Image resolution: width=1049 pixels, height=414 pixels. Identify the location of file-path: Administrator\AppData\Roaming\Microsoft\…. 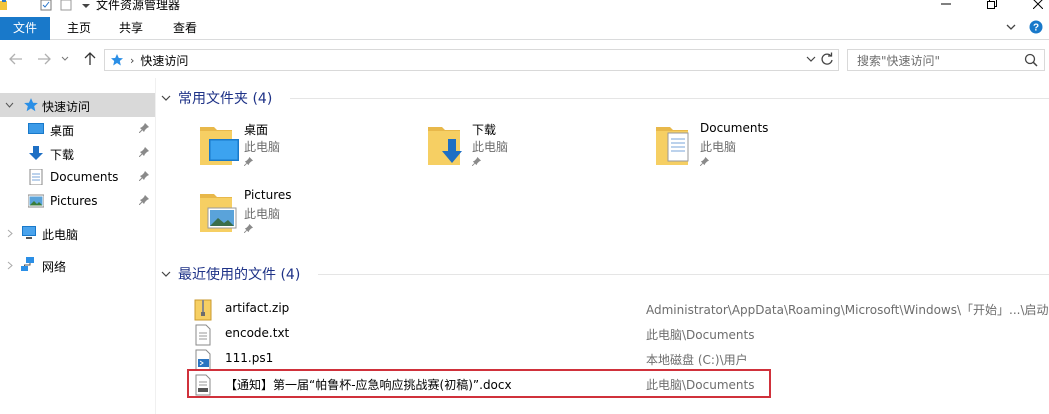
(847, 310).